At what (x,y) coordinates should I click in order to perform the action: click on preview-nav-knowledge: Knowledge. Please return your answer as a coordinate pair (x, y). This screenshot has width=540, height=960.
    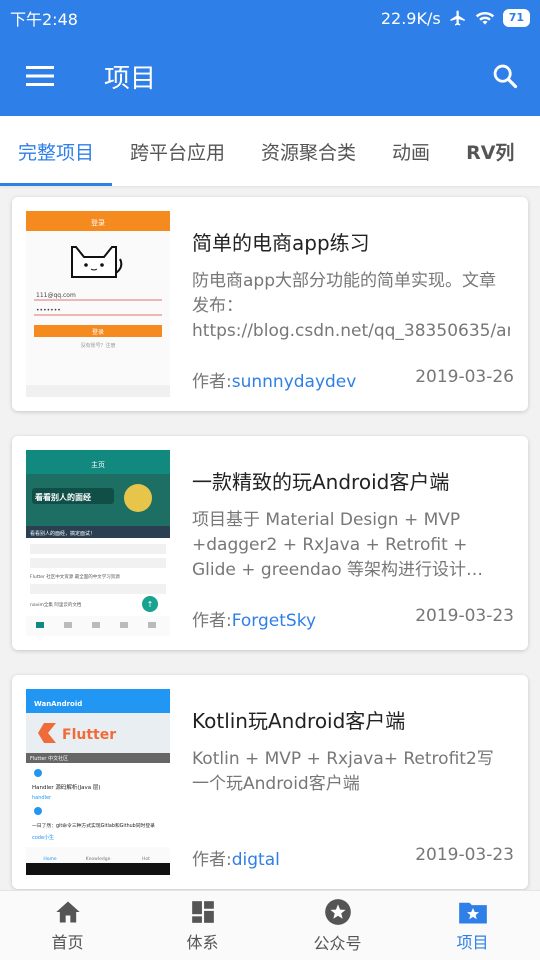
    Looking at the image, I should click on (98, 859).